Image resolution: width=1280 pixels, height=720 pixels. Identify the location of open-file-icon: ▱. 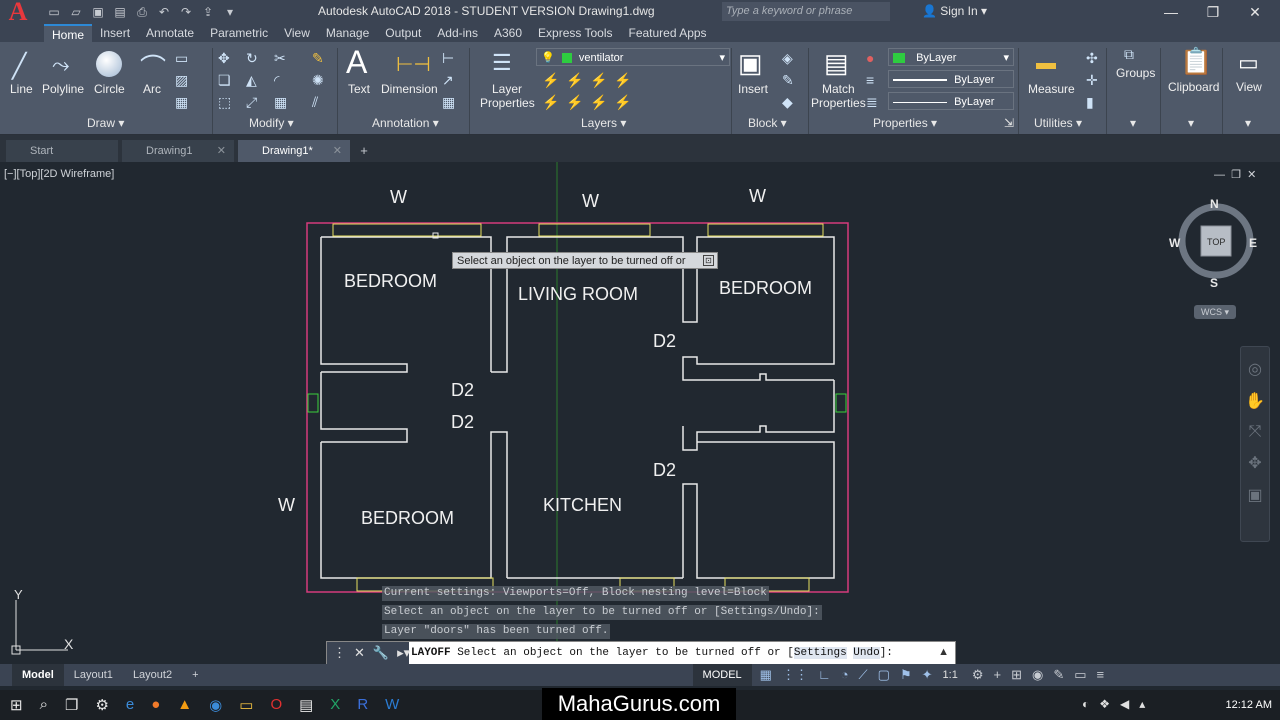
(76, 12).